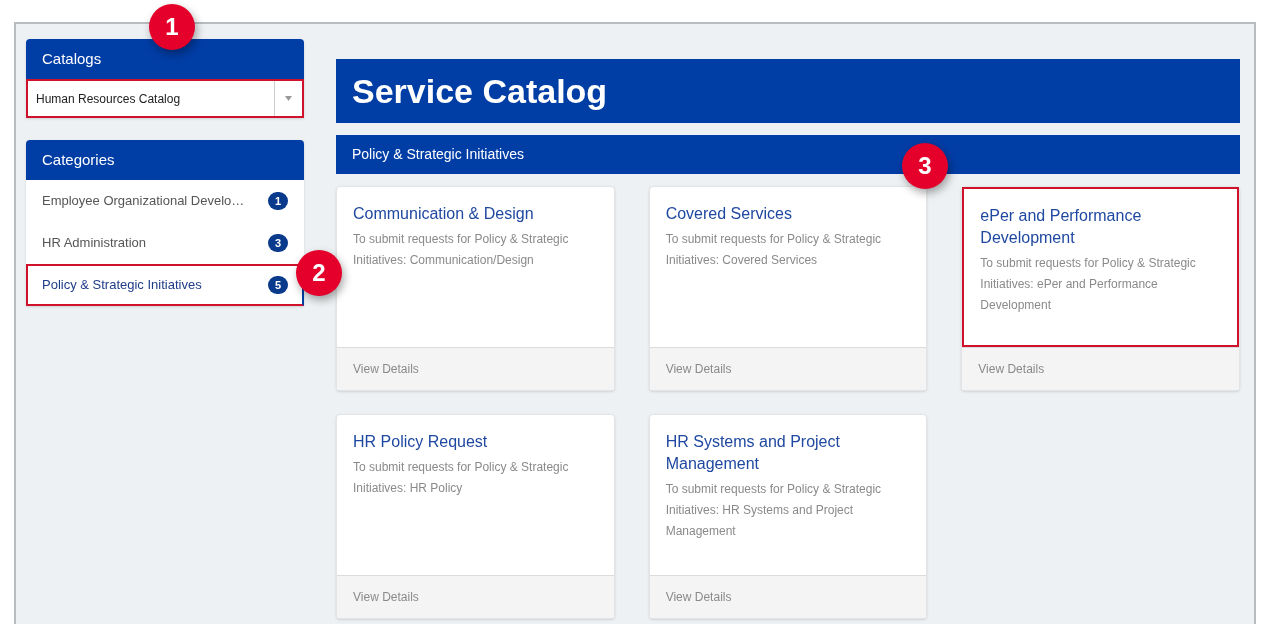 This screenshot has width=1266, height=624. What do you see at coordinates (278, 285) in the screenshot?
I see `count-badge: 5` at bounding box center [278, 285].